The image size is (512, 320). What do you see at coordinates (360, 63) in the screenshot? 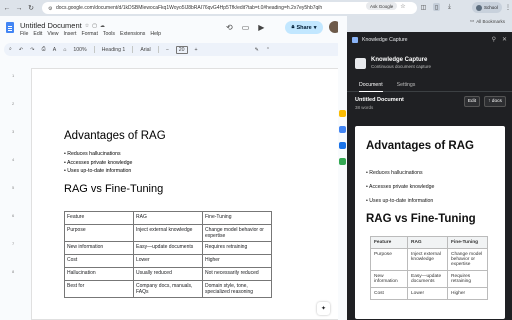
I see `app-logo-icon` at bounding box center [360, 63].